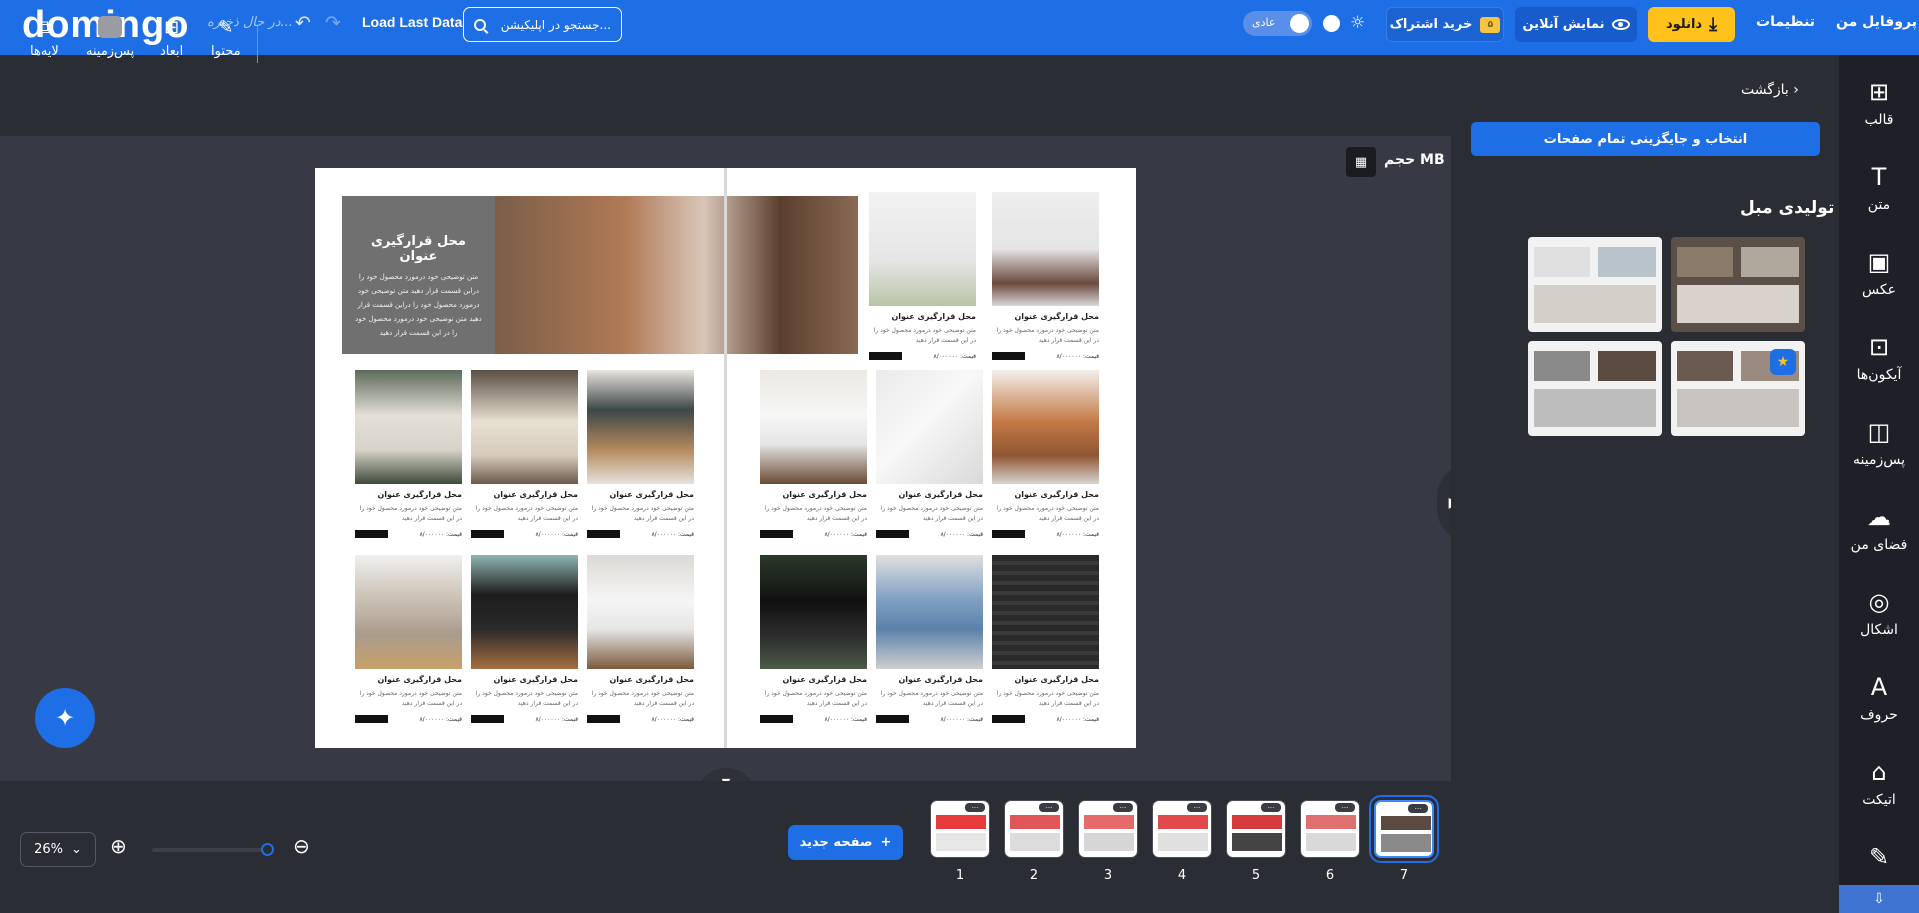 The height and width of the screenshot is (913, 1919). Describe the element at coordinates (1785, 22) in the screenshot. I see `settings-link: تنظیمات` at that location.